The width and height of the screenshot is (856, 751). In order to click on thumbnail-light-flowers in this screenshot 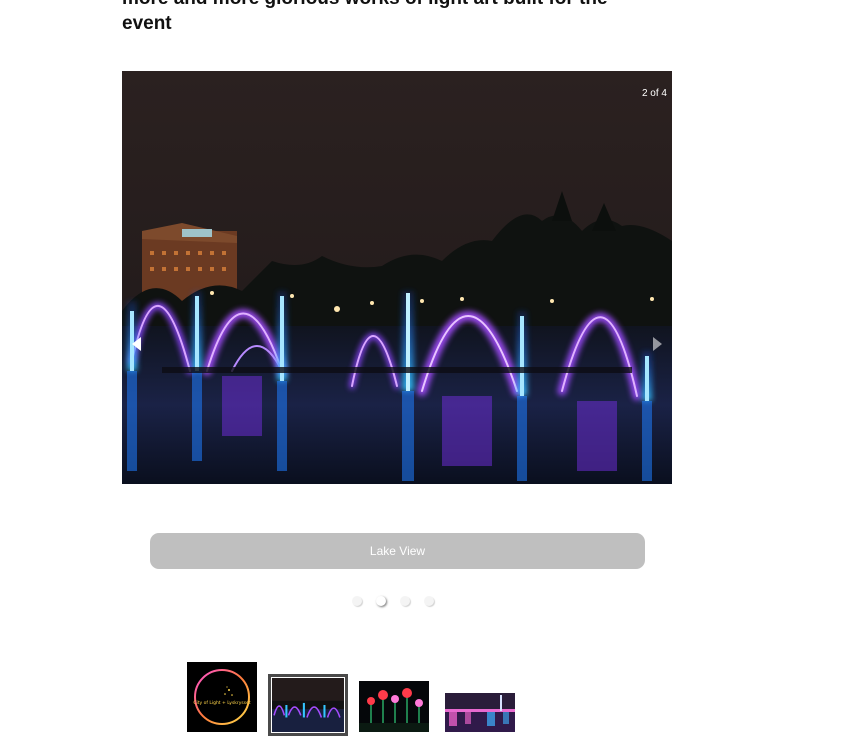, I will do `click(394, 706)`.